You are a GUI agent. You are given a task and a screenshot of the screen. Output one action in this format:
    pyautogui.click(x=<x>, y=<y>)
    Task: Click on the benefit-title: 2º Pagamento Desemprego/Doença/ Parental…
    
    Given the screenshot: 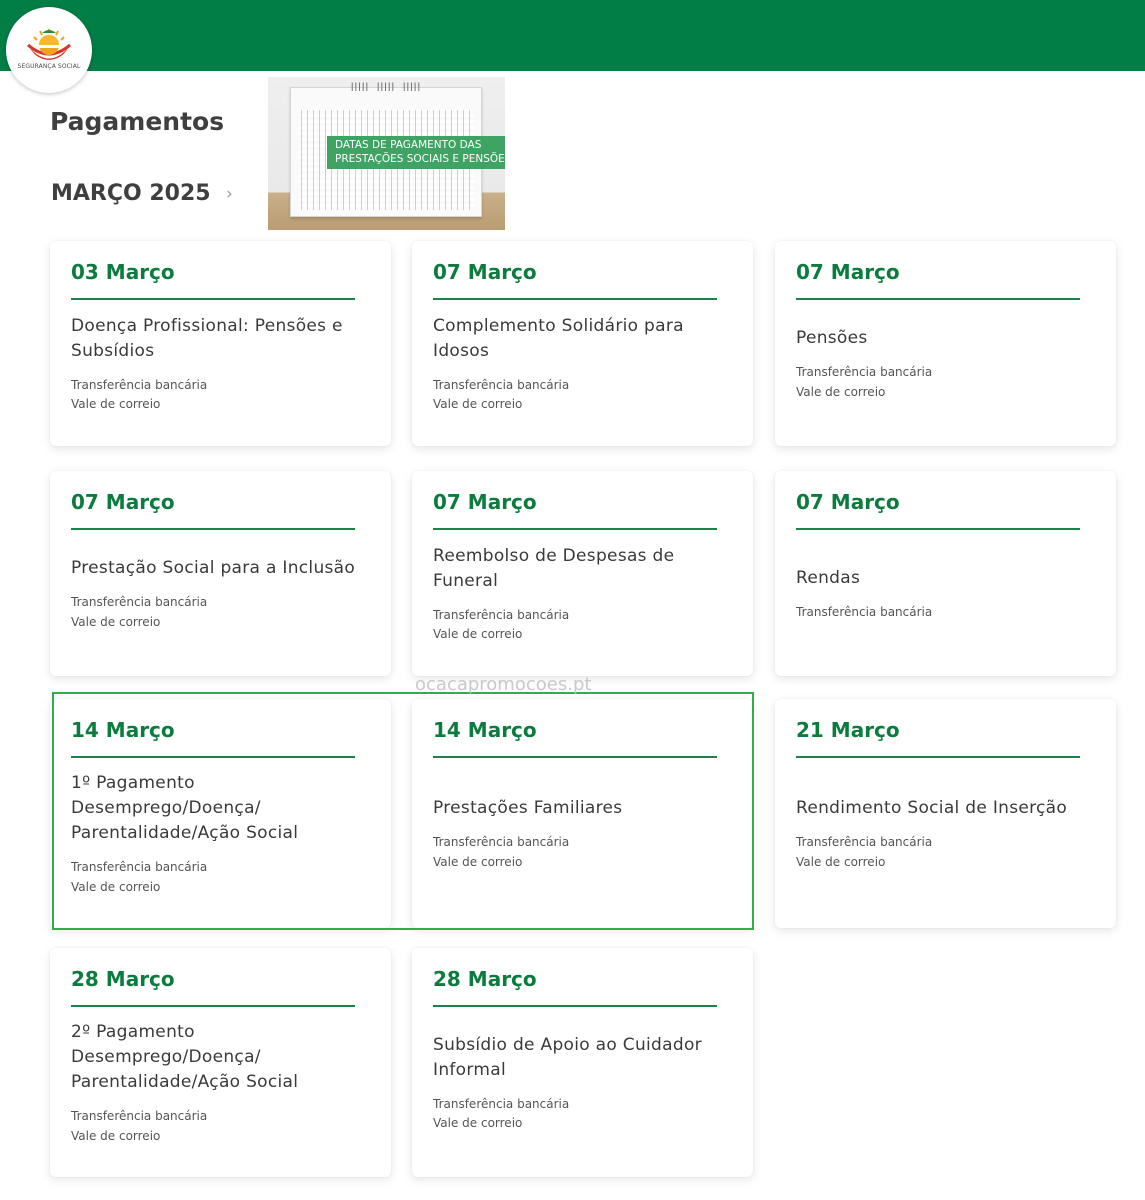 What is the action you would take?
    pyautogui.click(x=185, y=1057)
    